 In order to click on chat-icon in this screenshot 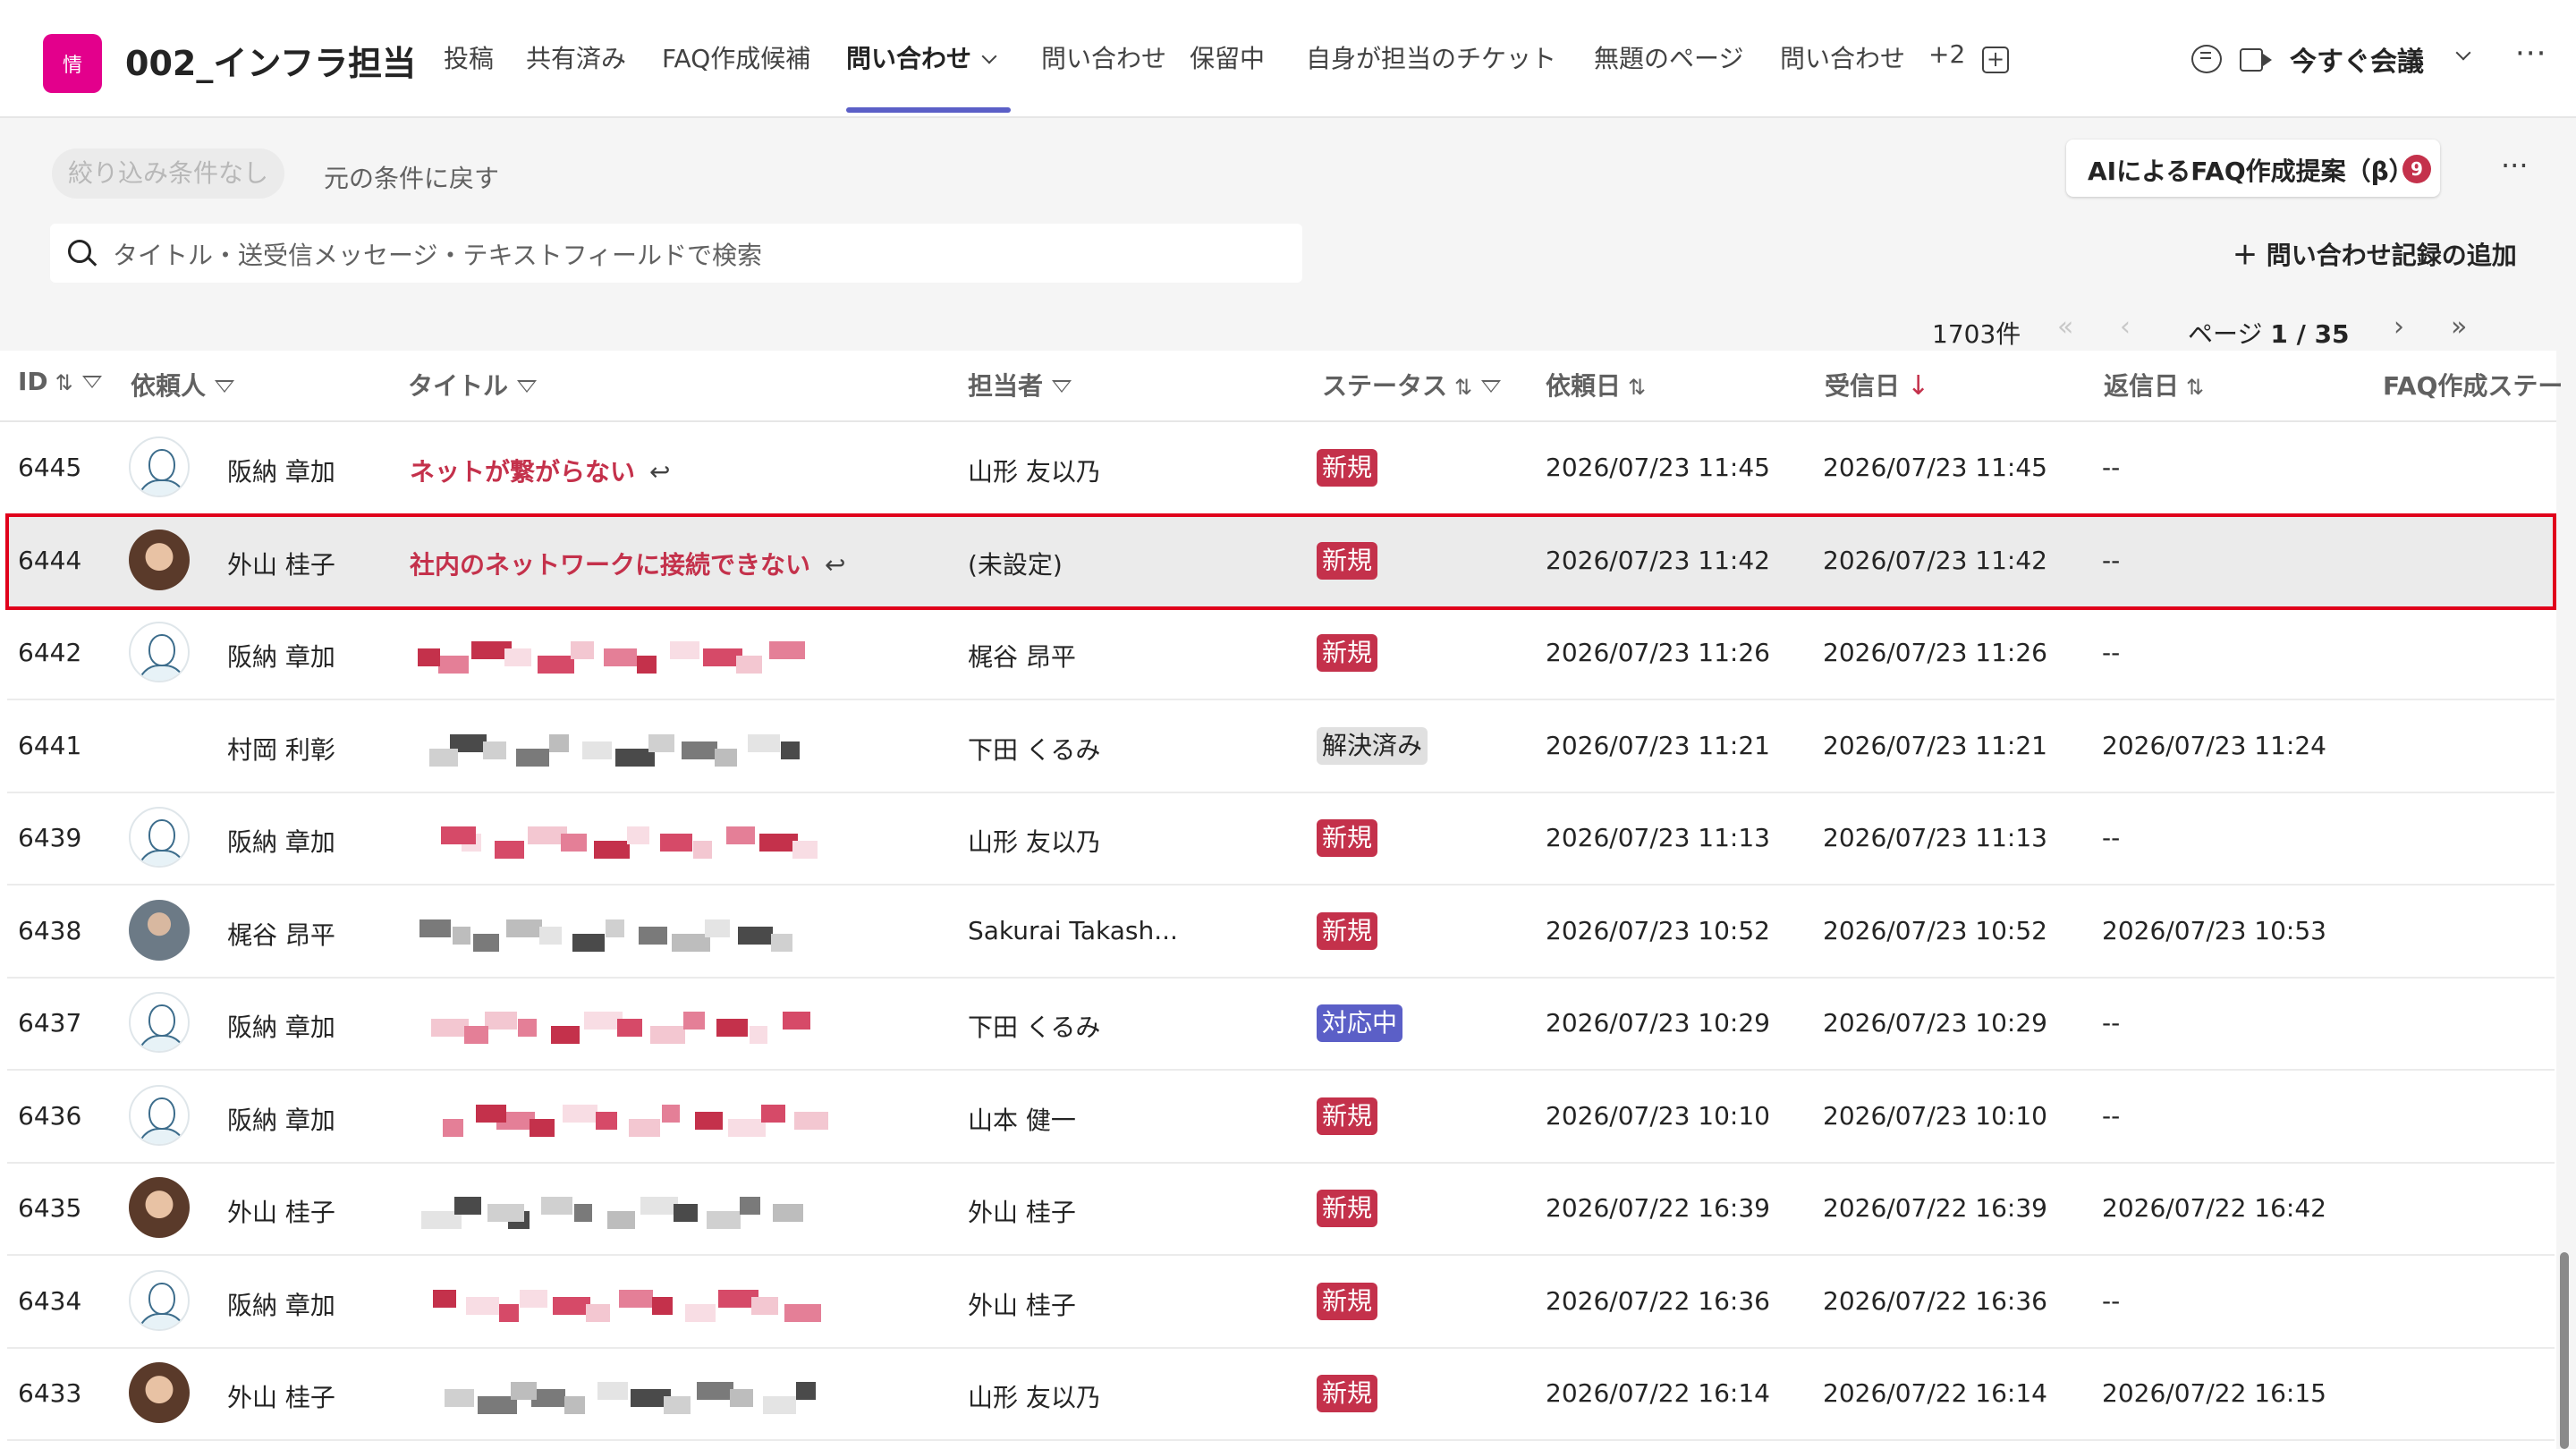, I will do `click(2206, 59)`.